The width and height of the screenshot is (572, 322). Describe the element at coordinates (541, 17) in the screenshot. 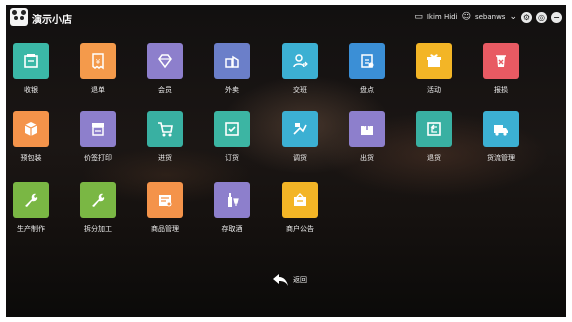

I see `info-icon: ◎` at that location.